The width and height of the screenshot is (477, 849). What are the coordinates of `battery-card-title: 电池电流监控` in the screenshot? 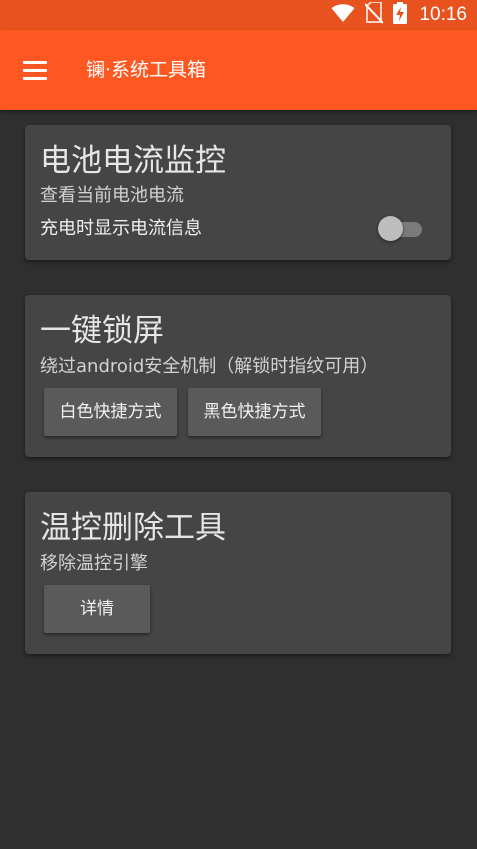 It's located at (133, 161).